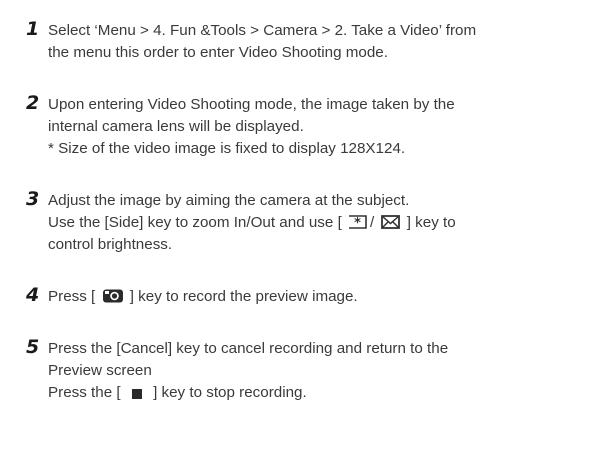  What do you see at coordinates (243, 296) in the screenshot?
I see `step-text-fragment: ] key to record the preview image.` at bounding box center [243, 296].